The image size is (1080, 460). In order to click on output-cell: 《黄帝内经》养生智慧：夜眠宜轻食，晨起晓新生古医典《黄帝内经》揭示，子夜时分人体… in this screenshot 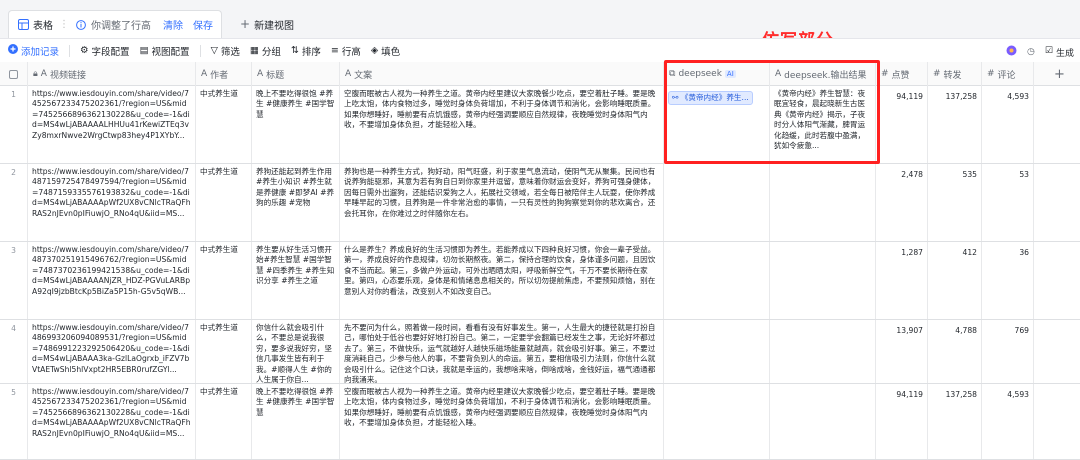, I will do `click(823, 124)`.